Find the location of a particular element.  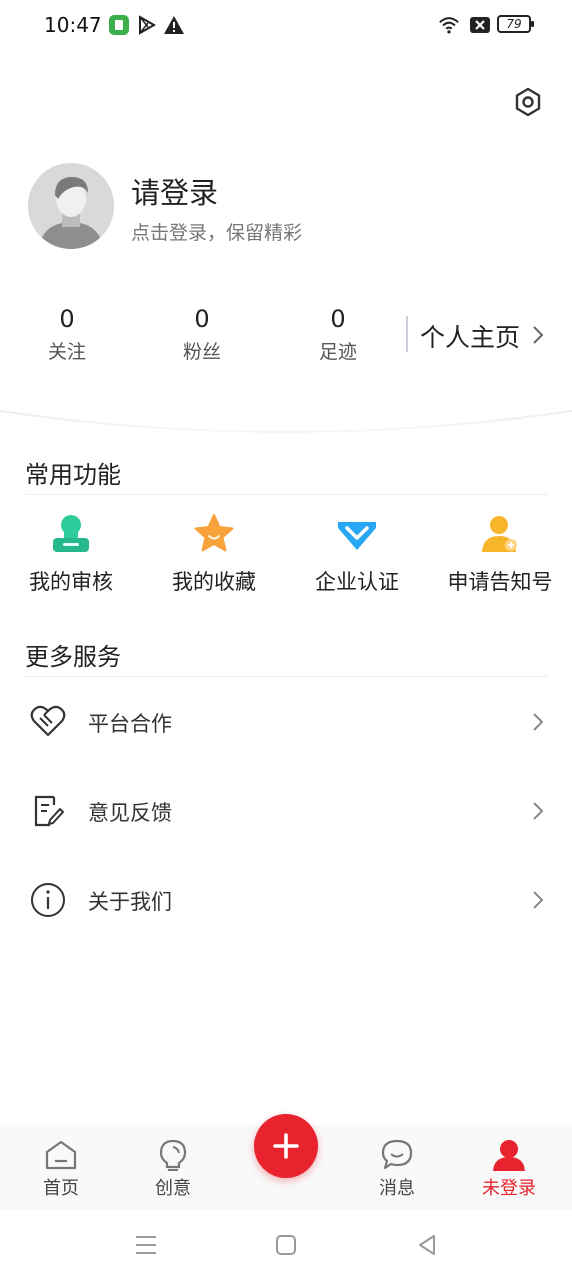

handshake-icon is located at coordinates (48, 721).